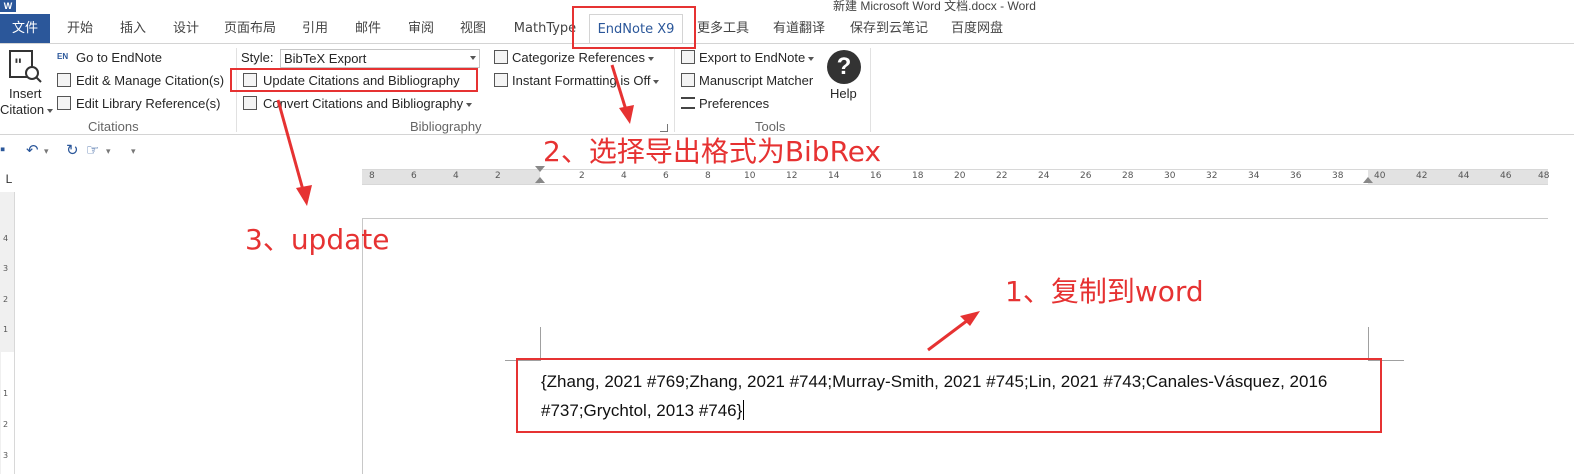  Describe the element at coordinates (949, 395) in the screenshot. I see `citation-text-highlight` at that location.